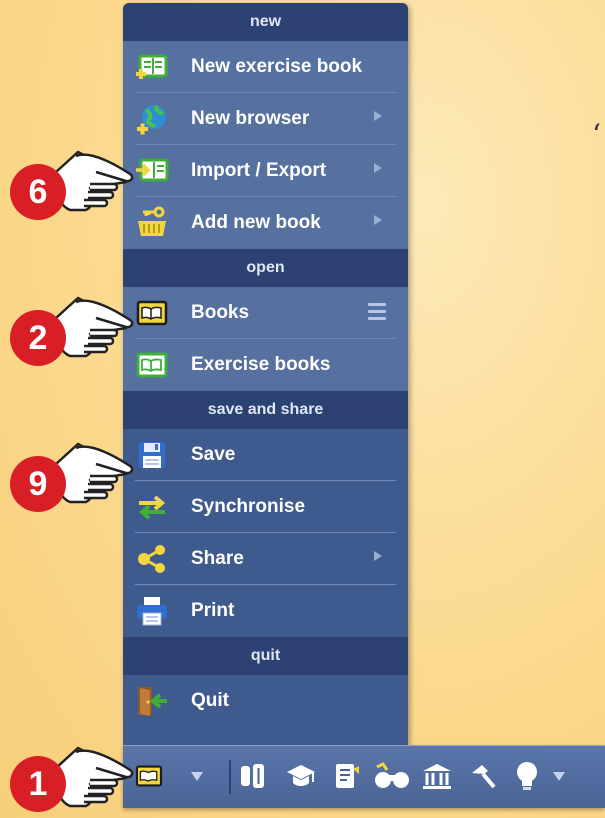 This screenshot has height=818, width=605. I want to click on callout-hands, so click(94, 479).